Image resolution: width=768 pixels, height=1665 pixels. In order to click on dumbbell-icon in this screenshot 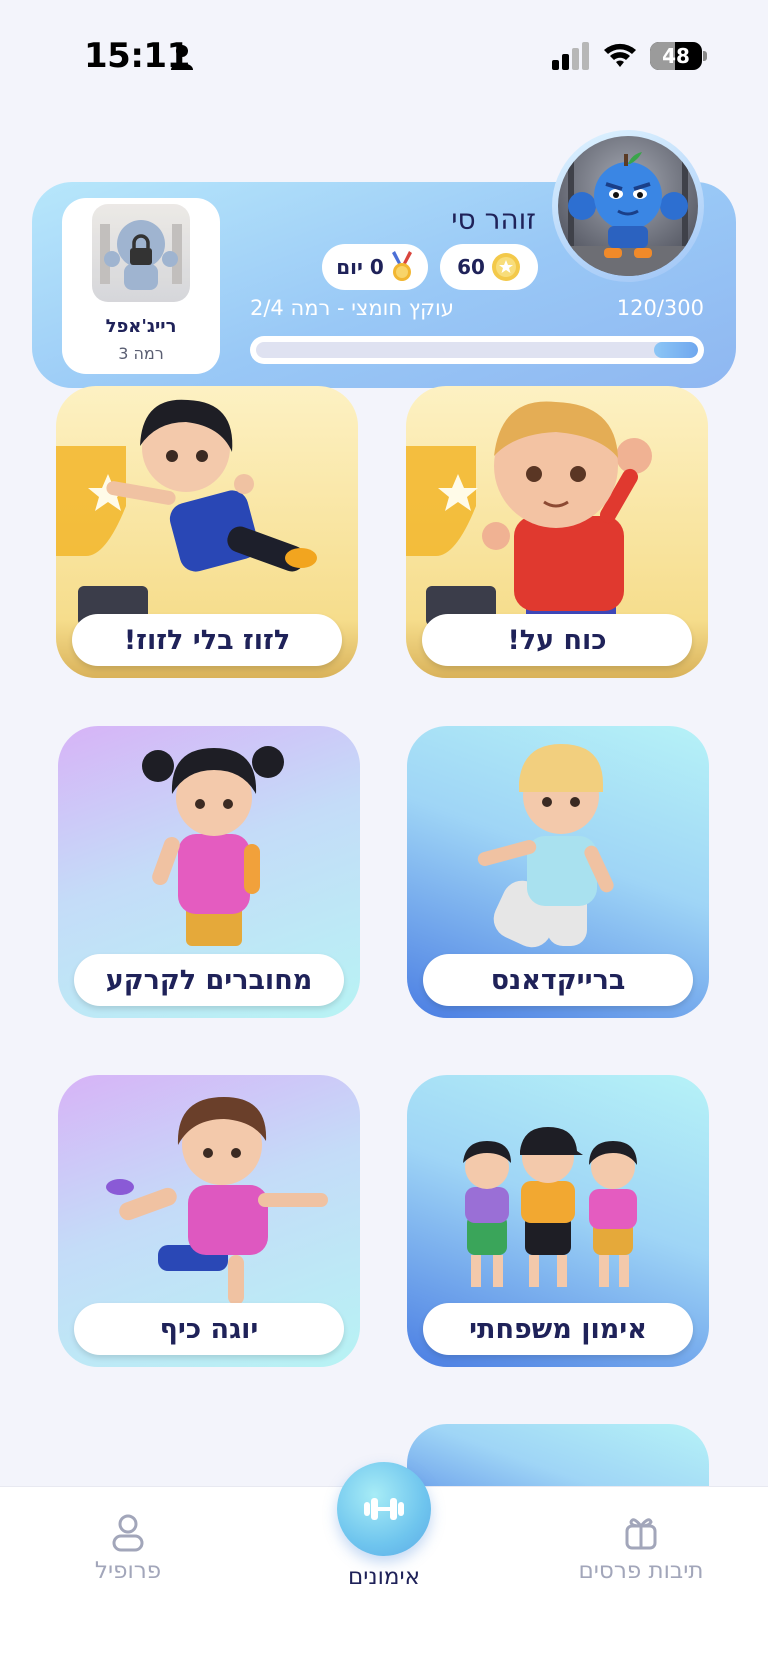, I will do `click(384, 1509)`.